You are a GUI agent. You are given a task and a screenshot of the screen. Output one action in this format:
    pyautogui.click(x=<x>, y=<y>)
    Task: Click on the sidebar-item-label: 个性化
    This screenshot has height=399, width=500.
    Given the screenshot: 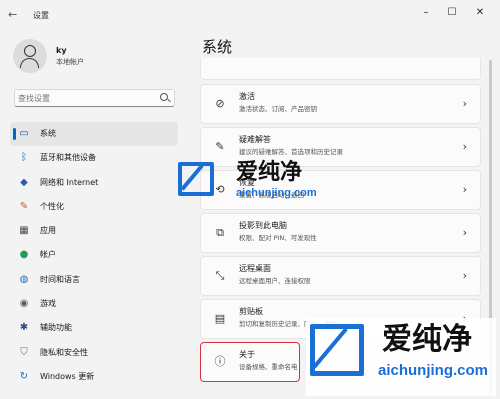 What is the action you would take?
    pyautogui.click(x=52, y=206)
    